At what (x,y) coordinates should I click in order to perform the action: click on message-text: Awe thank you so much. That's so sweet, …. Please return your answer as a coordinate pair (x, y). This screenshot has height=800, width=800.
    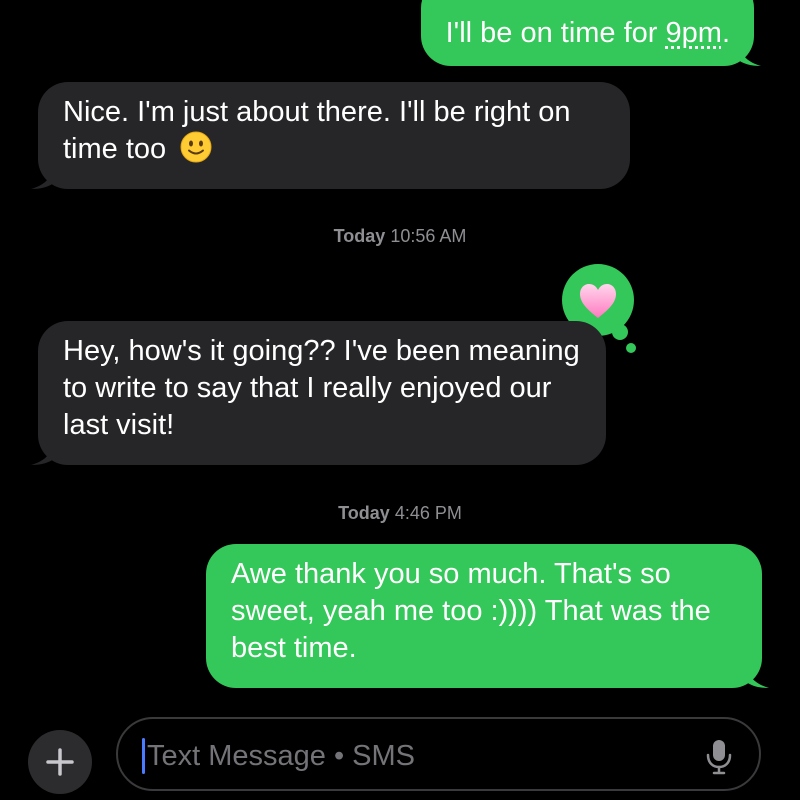
    Looking at the image, I should click on (471, 611).